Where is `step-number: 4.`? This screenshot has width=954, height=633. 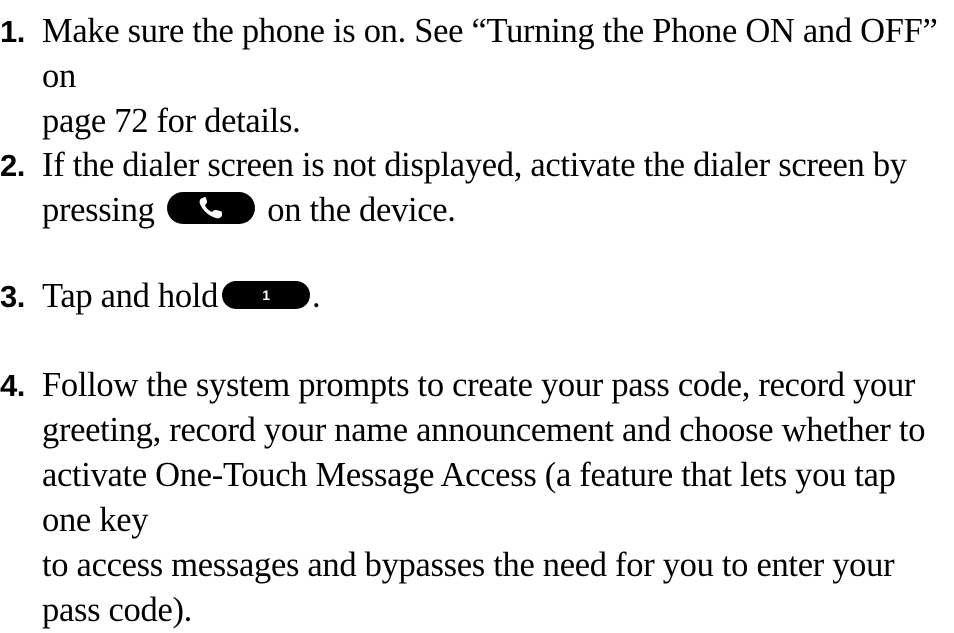 step-number: 4. is located at coordinates (12, 385).